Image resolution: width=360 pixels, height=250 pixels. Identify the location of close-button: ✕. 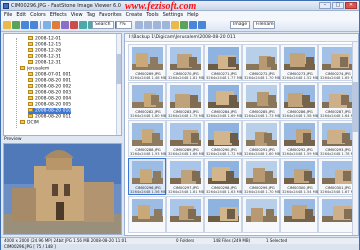
(351, 5).